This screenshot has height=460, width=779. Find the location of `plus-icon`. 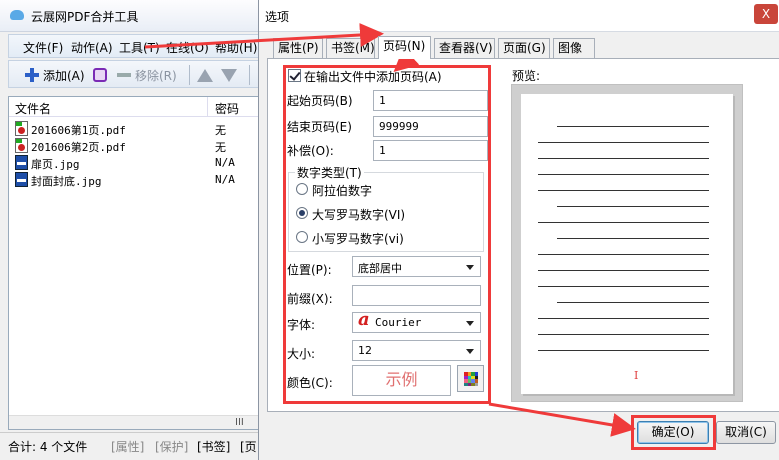

plus-icon is located at coordinates (32, 75).